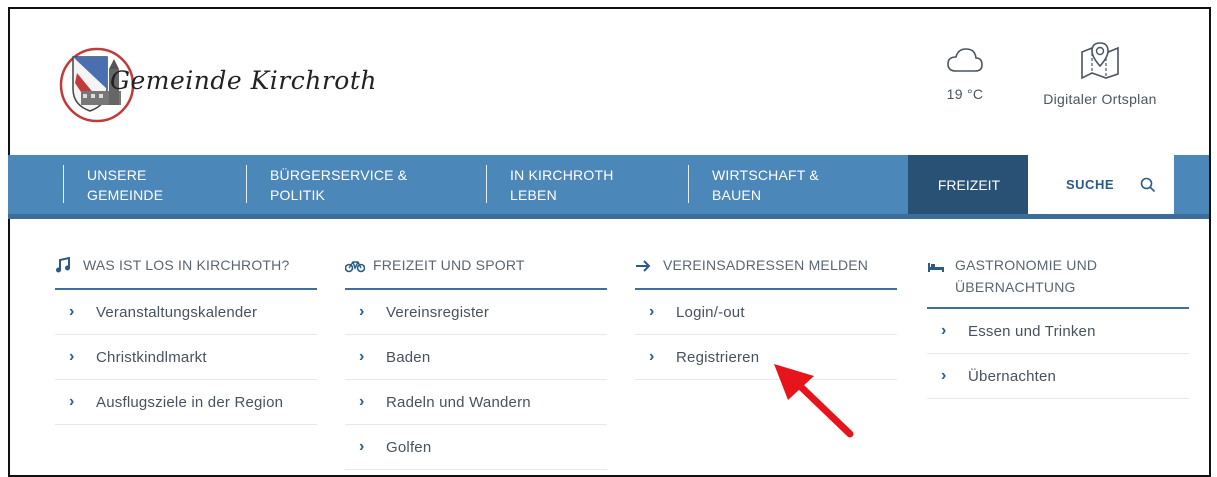 Image resolution: width=1217 pixels, height=477 pixels. I want to click on menu-item-login-out: › Login/-out, so click(766, 312).